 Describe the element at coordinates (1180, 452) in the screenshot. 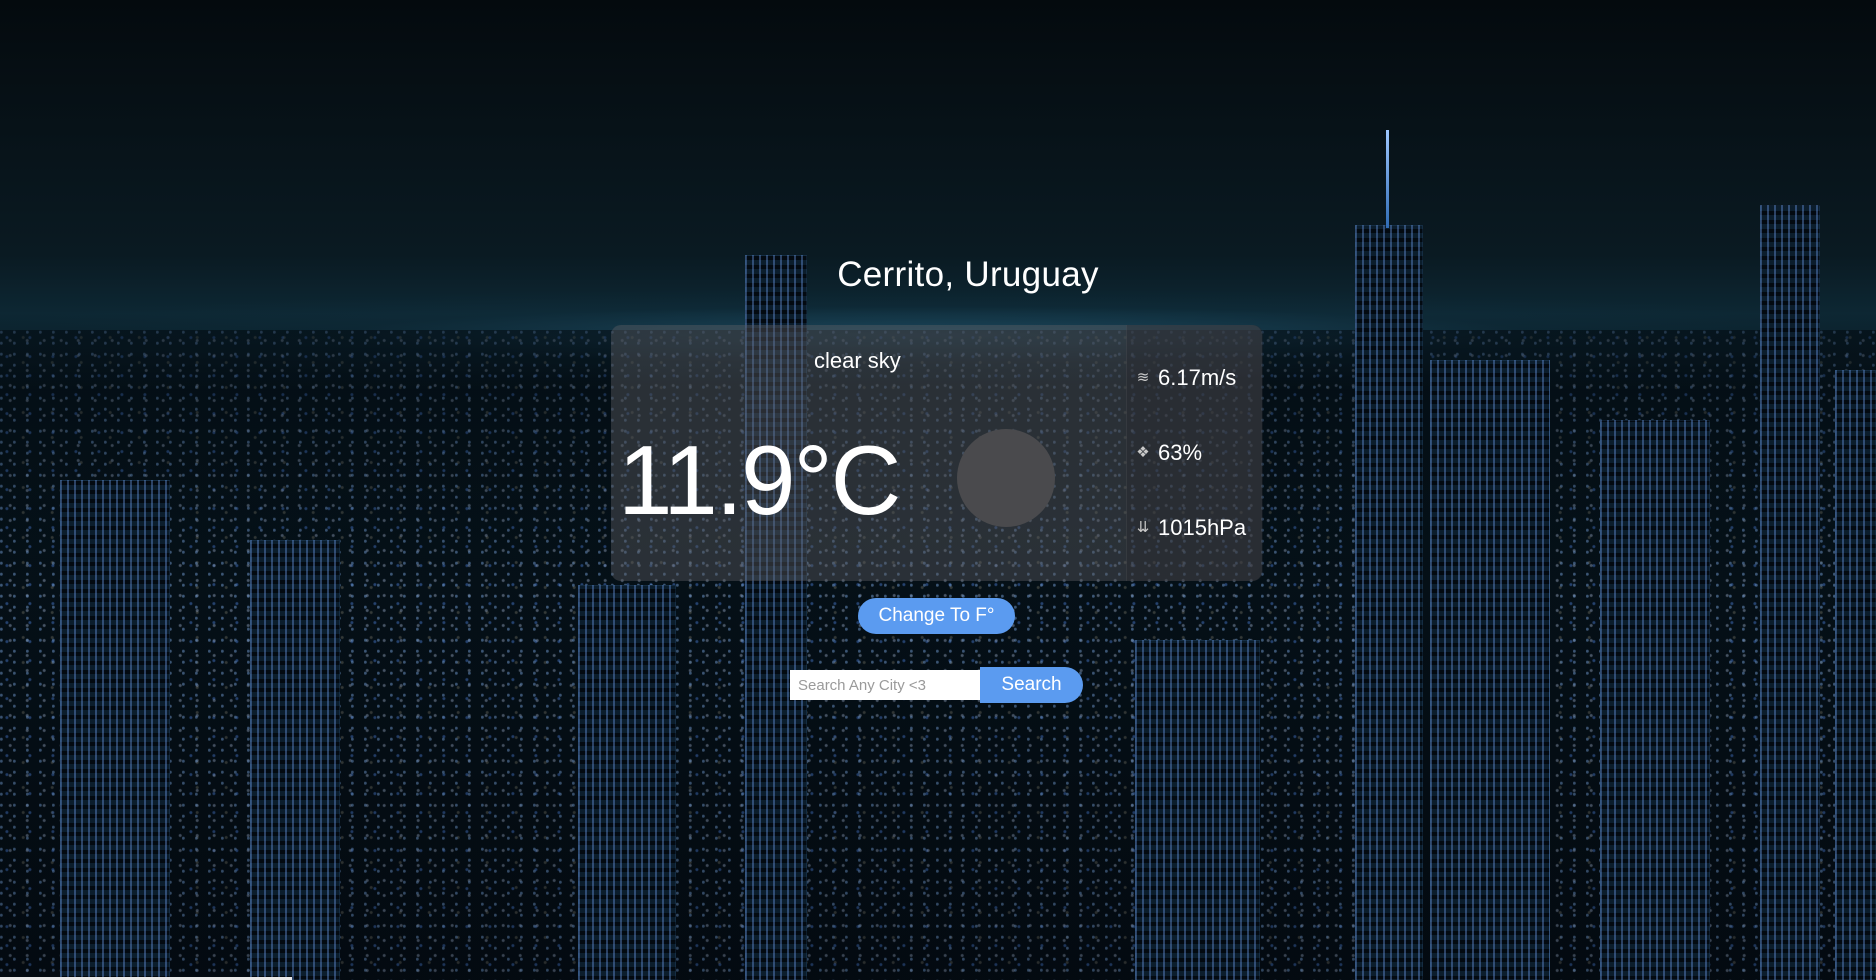

I see `humidity-value: 63%` at that location.